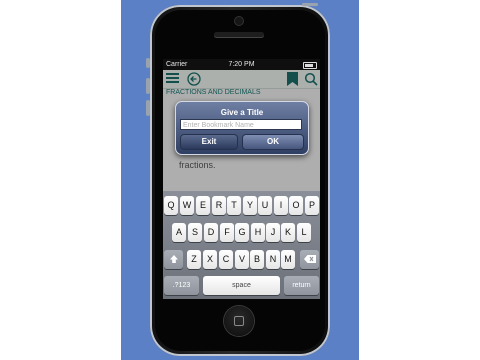 The image size is (480, 360). What do you see at coordinates (148, 86) in the screenshot?
I see `volume-up-button` at bounding box center [148, 86].